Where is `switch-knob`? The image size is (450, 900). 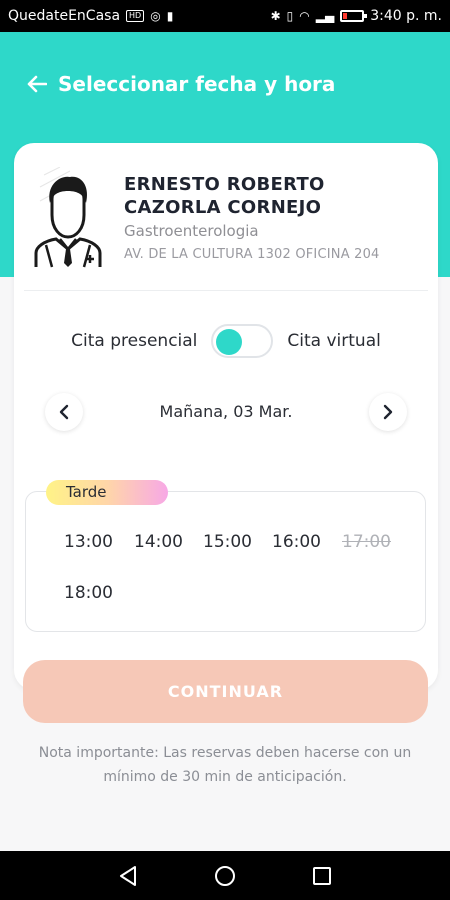
switch-knob is located at coordinates (229, 342).